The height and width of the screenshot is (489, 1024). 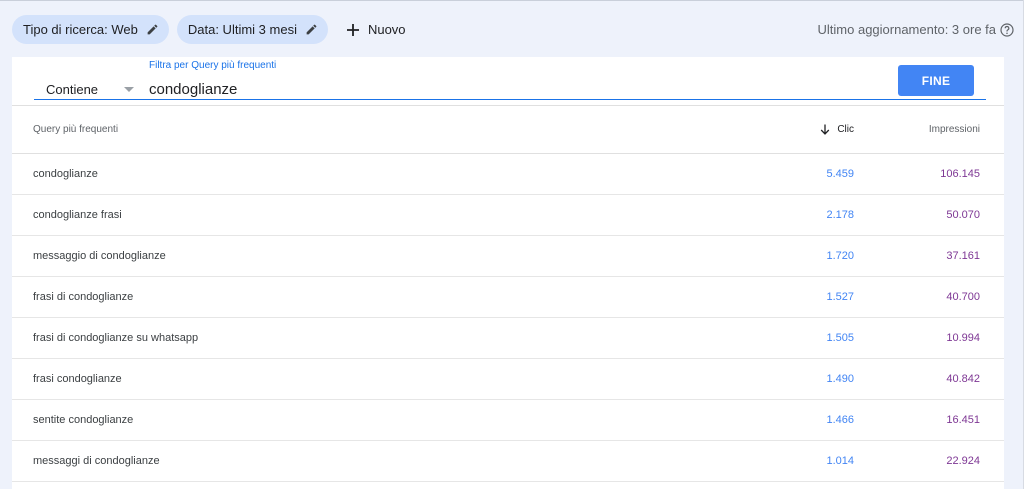 What do you see at coordinates (840, 420) in the screenshot?
I see `clicks-cell: 1.466` at bounding box center [840, 420].